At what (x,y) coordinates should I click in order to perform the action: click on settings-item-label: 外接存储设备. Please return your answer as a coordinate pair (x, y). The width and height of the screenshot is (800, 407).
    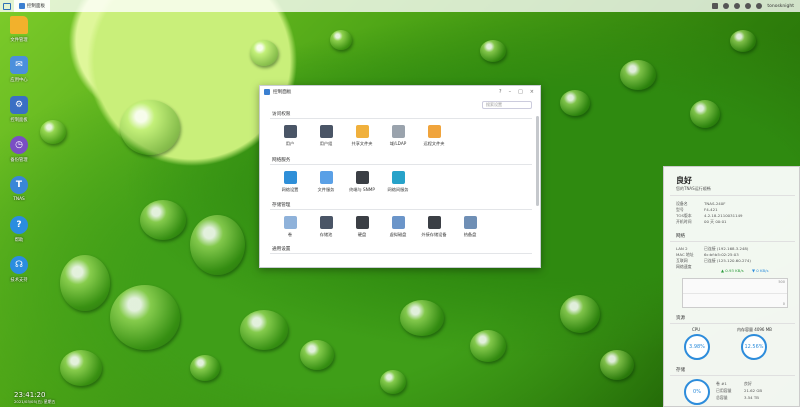
    Looking at the image, I should click on (434, 234).